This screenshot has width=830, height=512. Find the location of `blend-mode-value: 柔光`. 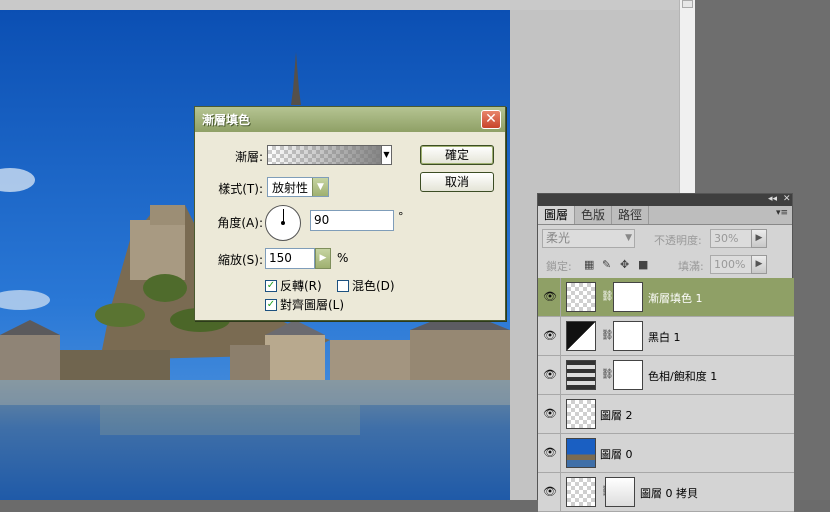

blend-mode-value: 柔光 is located at coordinates (558, 238).